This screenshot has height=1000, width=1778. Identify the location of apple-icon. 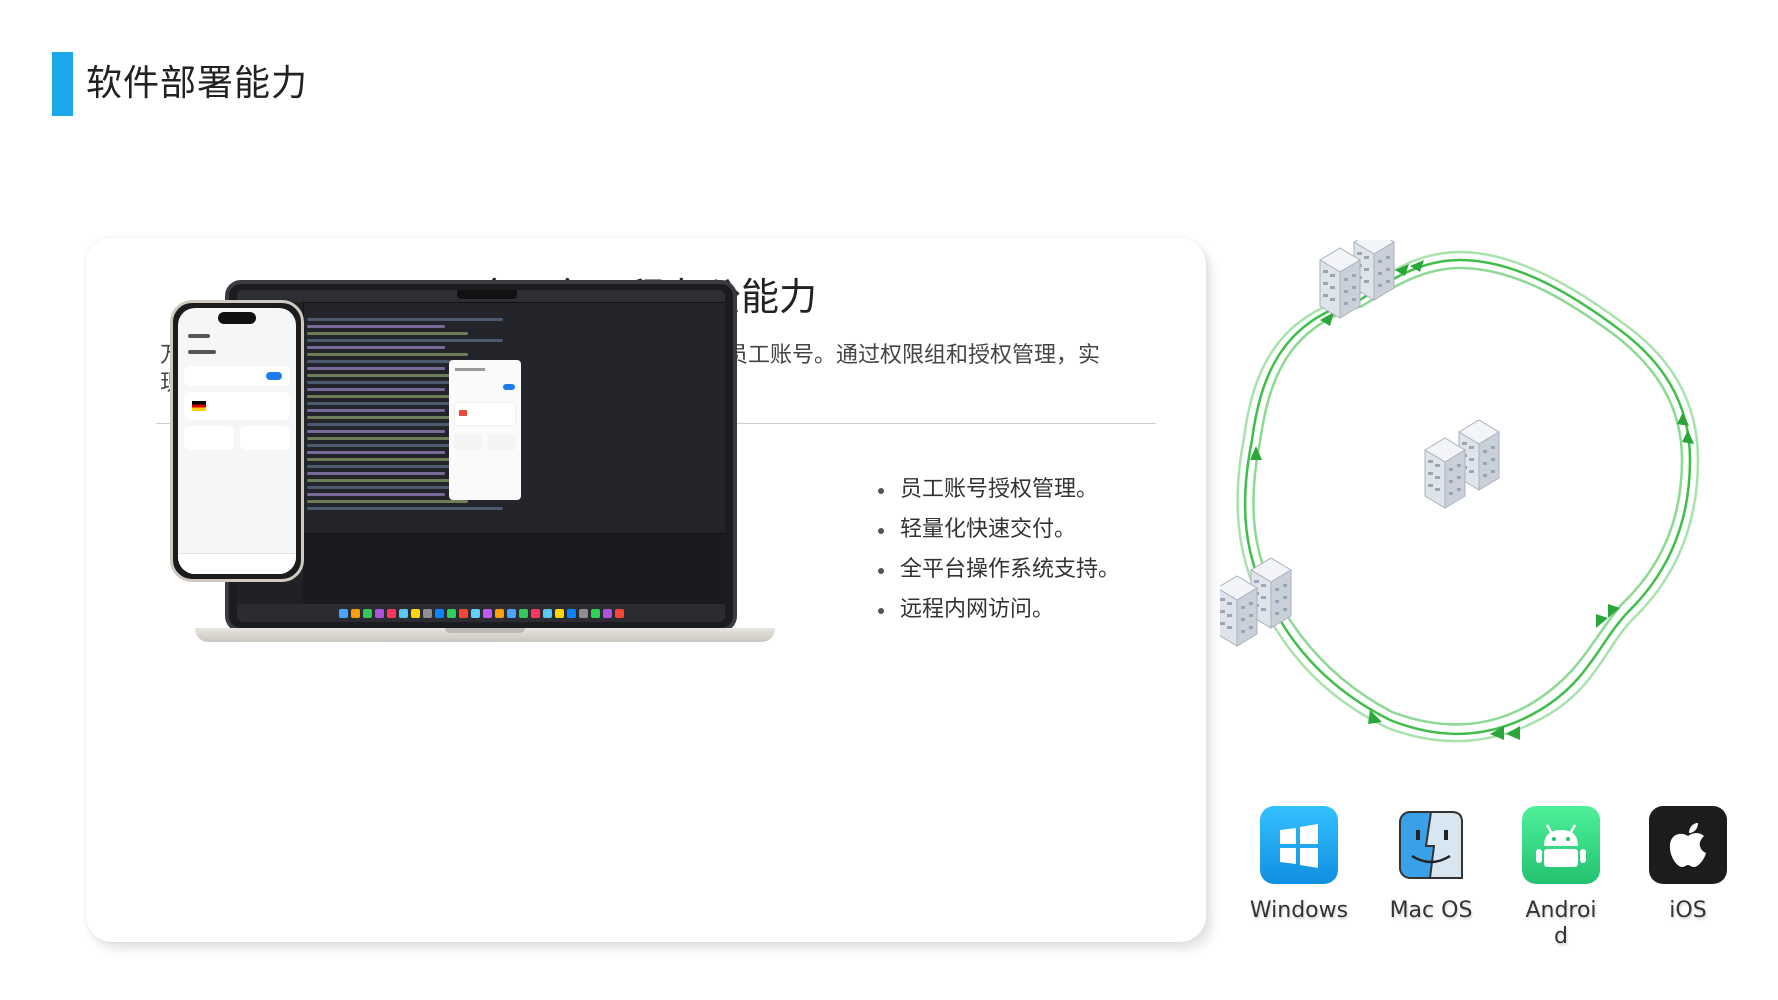
(1688, 845).